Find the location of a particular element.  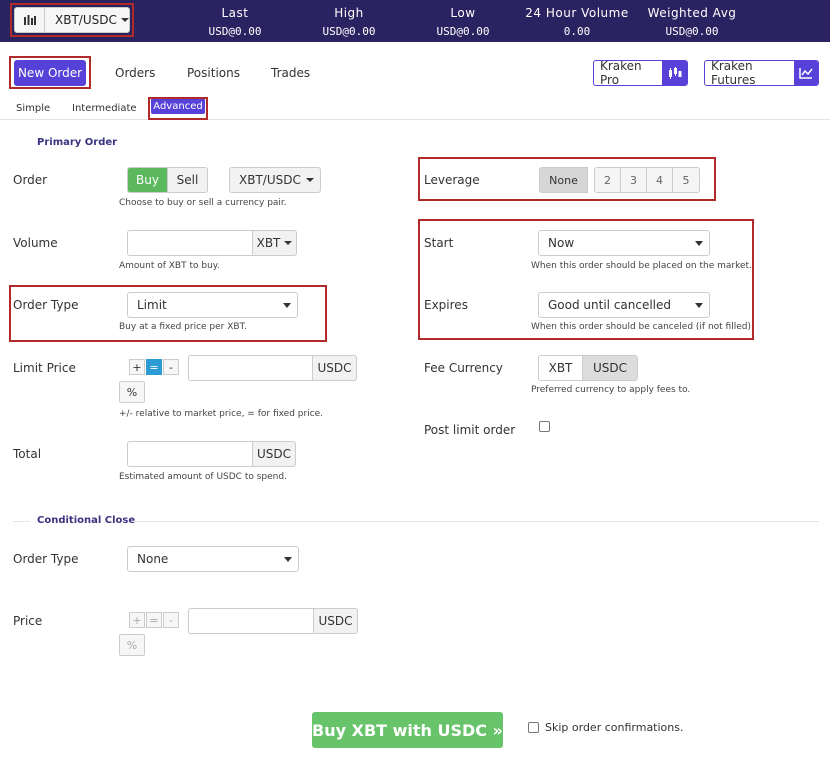

pair-dropdown: XBT/USDC is located at coordinates (275, 180).